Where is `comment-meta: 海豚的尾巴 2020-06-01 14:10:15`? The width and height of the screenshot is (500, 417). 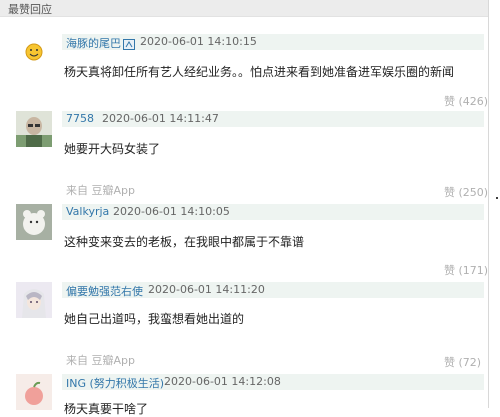 comment-meta: 海豚的尾巴 2020-06-01 14:10:15 is located at coordinates (273, 42).